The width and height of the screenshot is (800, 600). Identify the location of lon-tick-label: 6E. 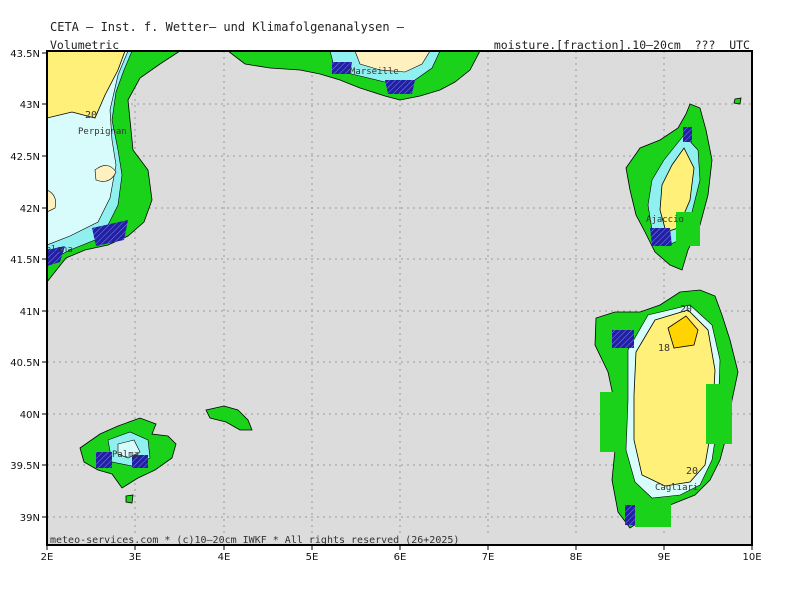
(400, 557).